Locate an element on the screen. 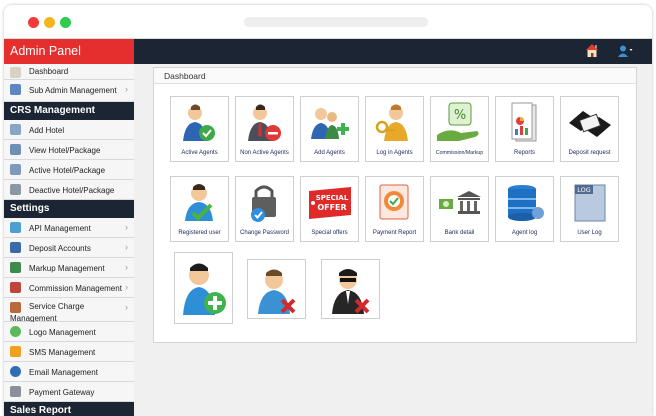  hotel-deactive-icon is located at coordinates (15, 189).